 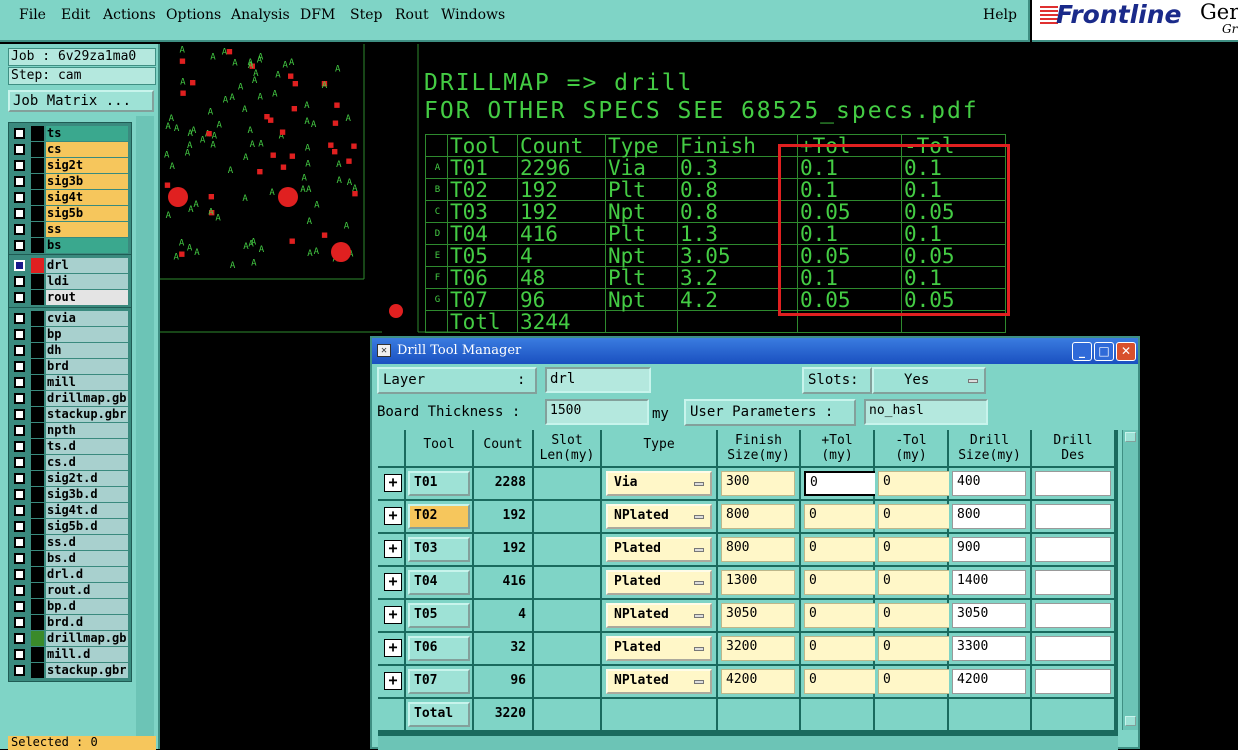 I want to click on layer-row: brd.d, so click(x=70, y=623).